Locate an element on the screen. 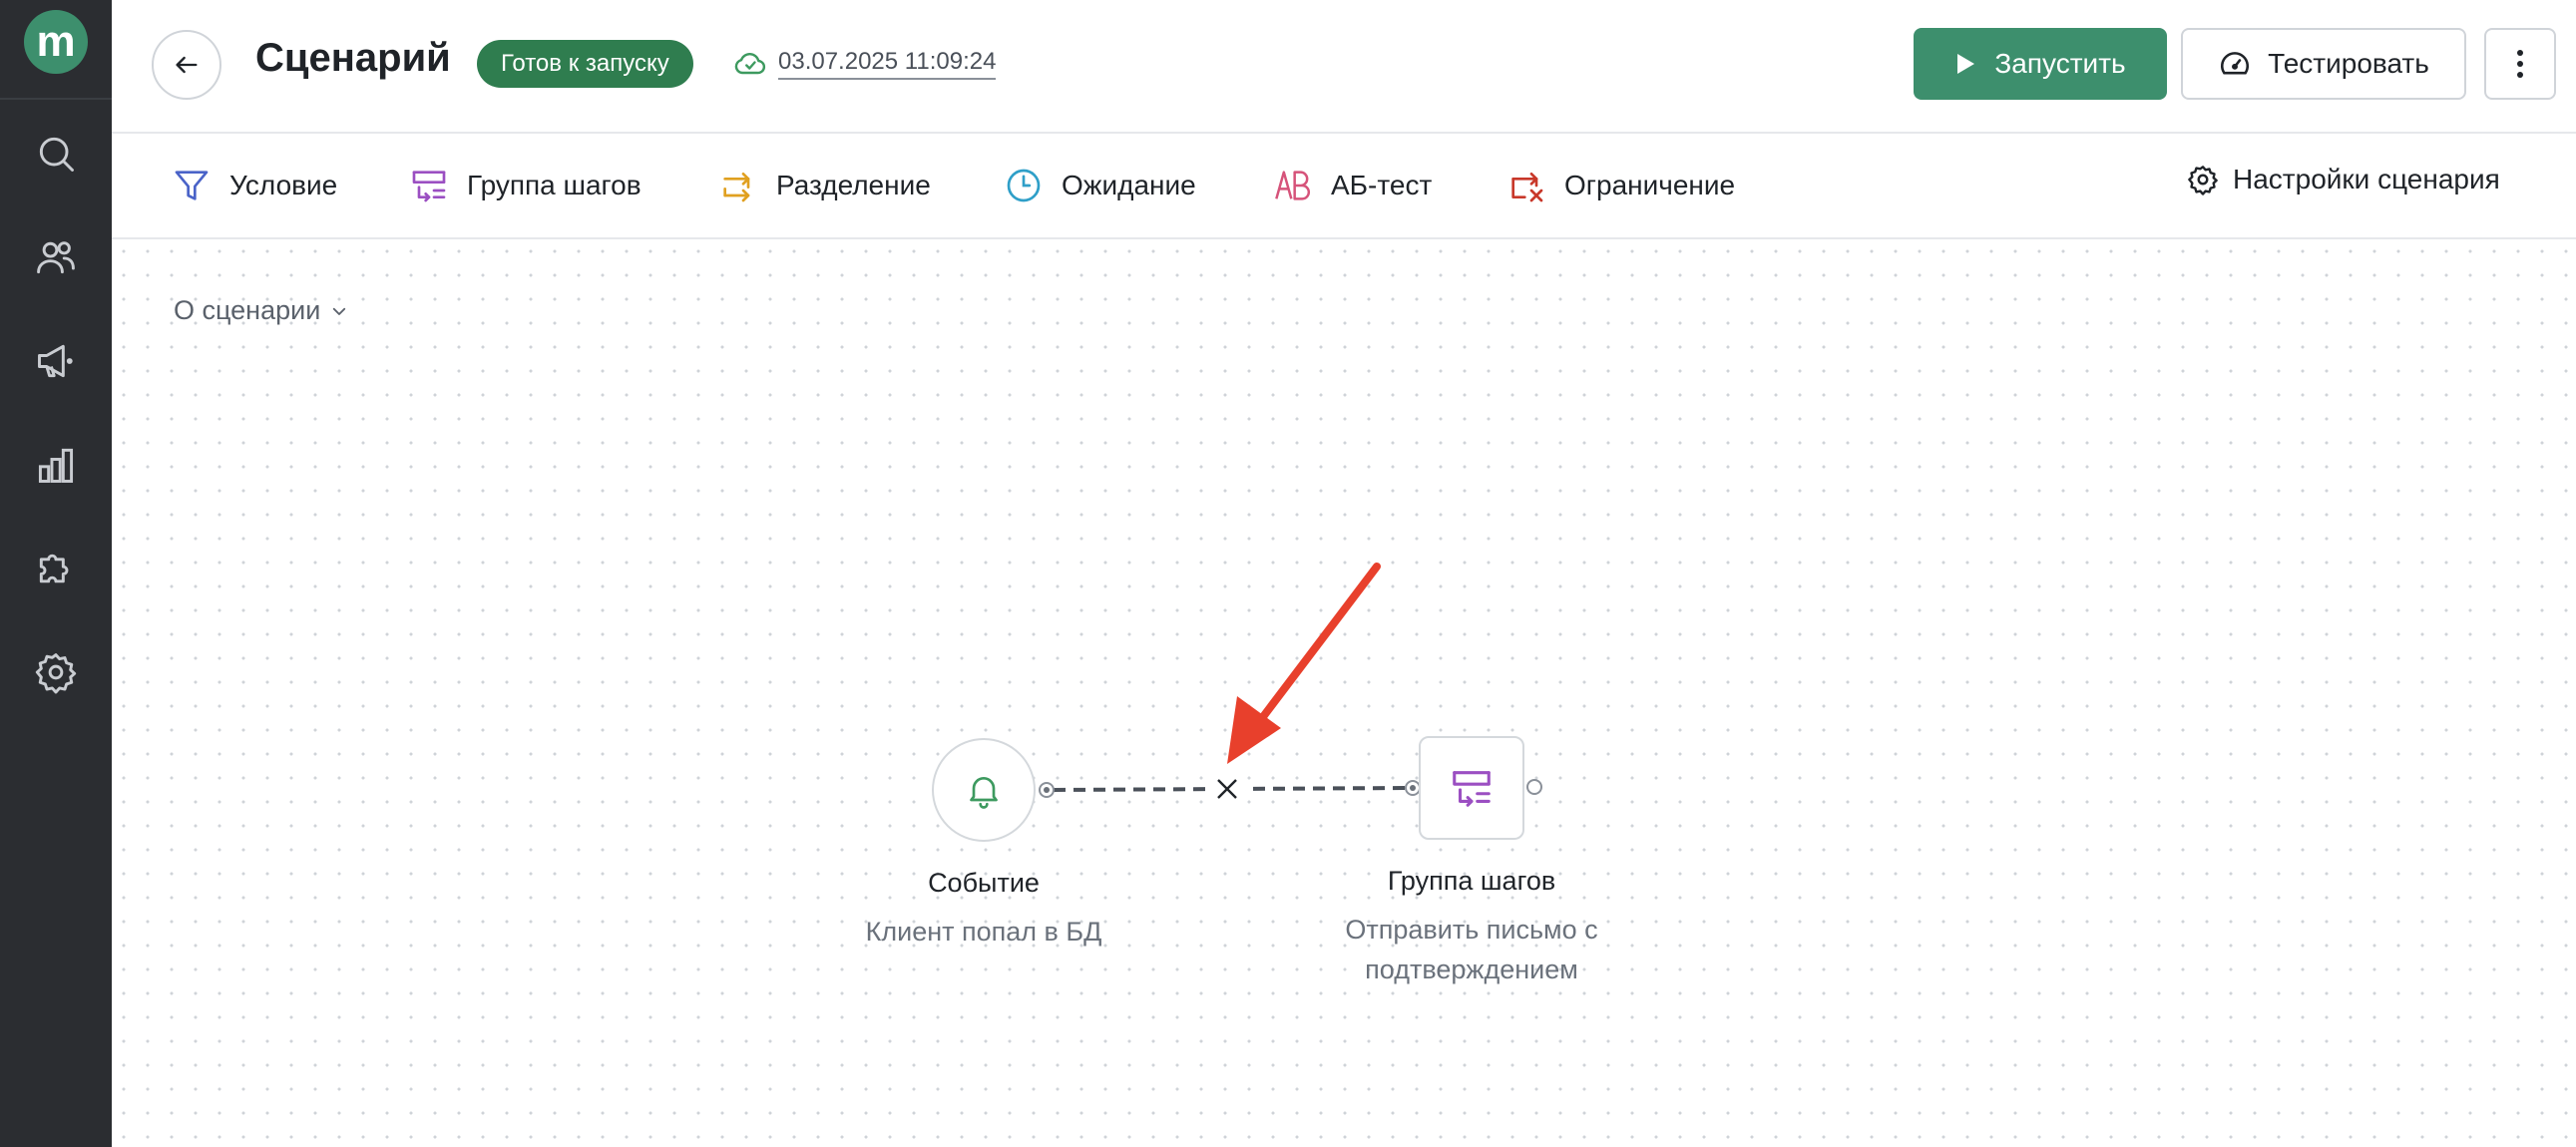 The image size is (2576, 1147). scenario-settings-link: Настройки сценария is located at coordinates (2343, 179).